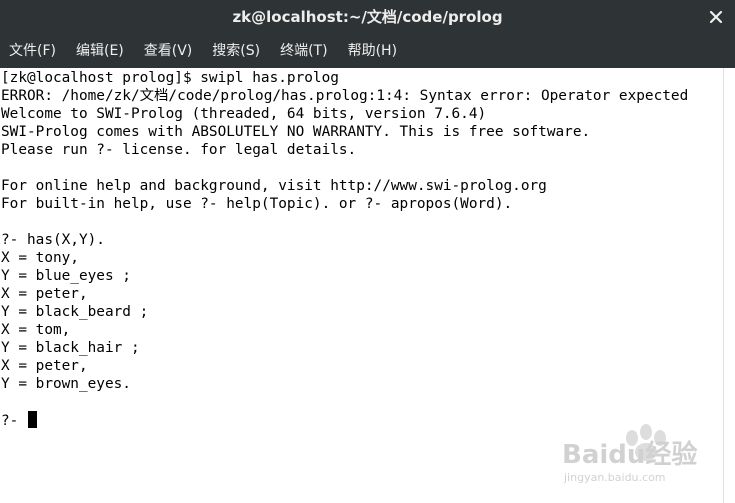 Image resolution: width=735 pixels, height=503 pixels. What do you see at coordinates (100, 51) in the screenshot?
I see `menu-edit: 编辑(E)` at bounding box center [100, 51].